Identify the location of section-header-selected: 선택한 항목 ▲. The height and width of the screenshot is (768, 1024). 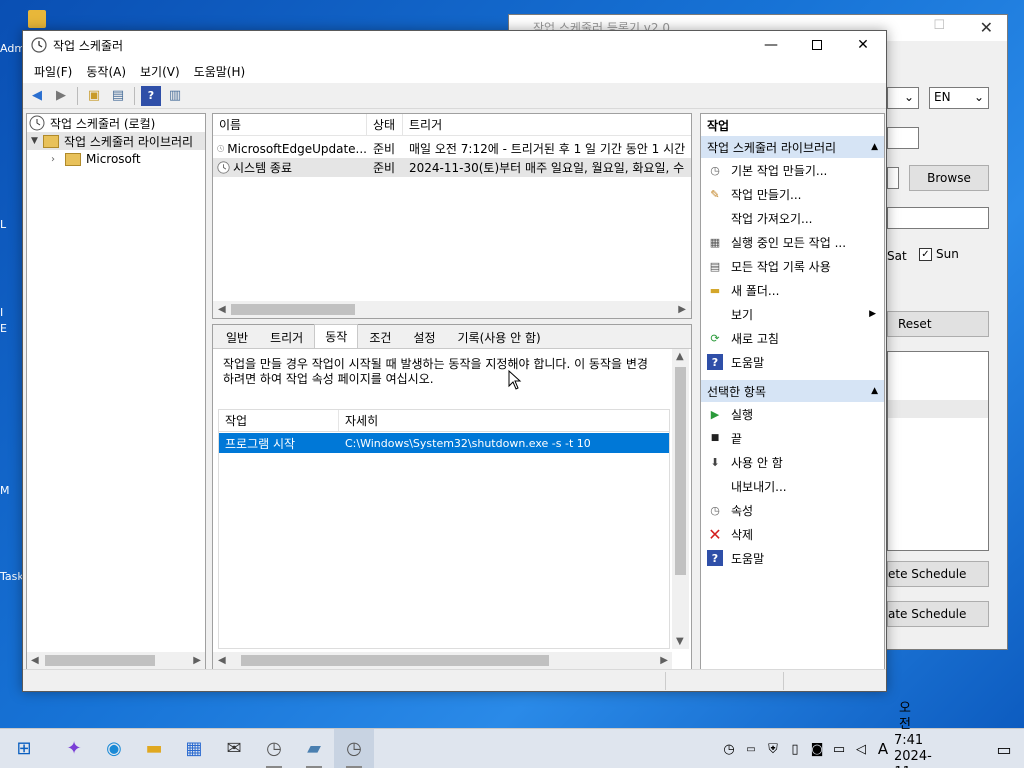
(792, 391).